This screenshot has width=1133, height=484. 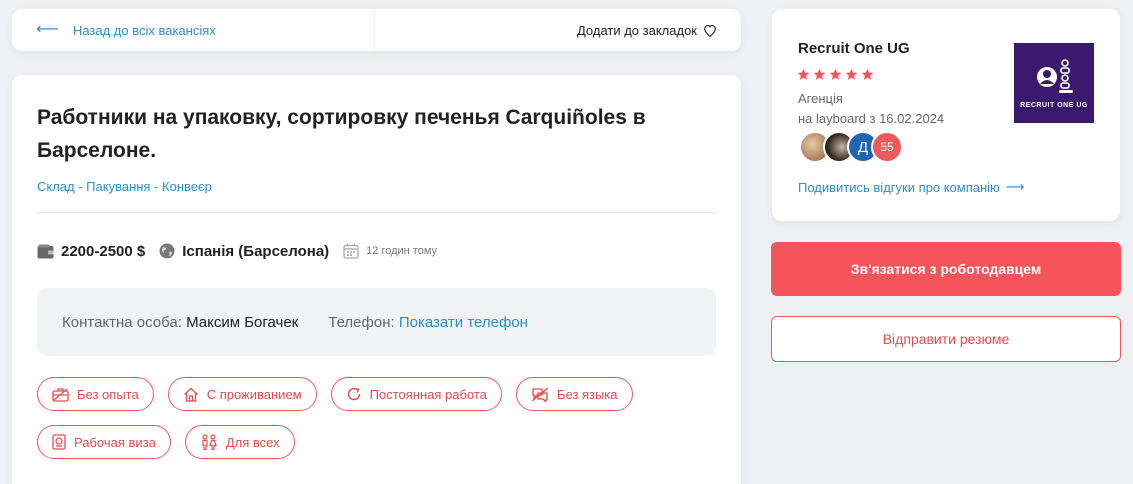 What do you see at coordinates (242, 322) in the screenshot?
I see `contact-person-name: Максим Богачек` at bounding box center [242, 322].